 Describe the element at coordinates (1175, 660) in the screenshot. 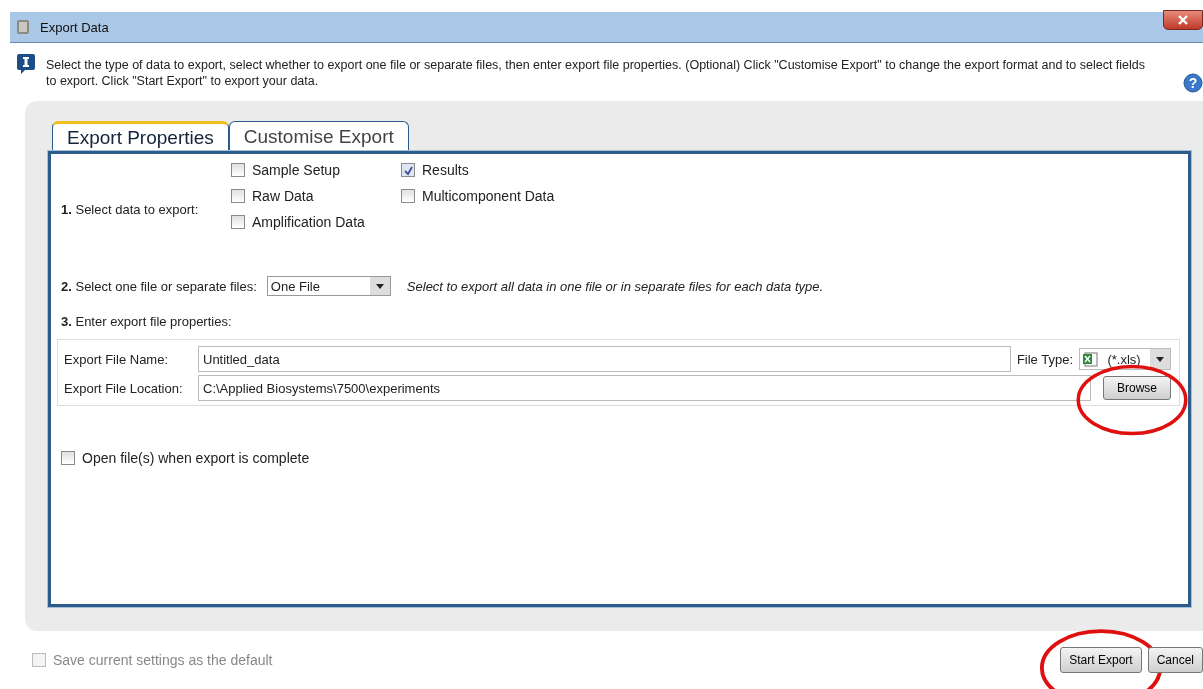

I see `cancel-button: Cancel` at that location.